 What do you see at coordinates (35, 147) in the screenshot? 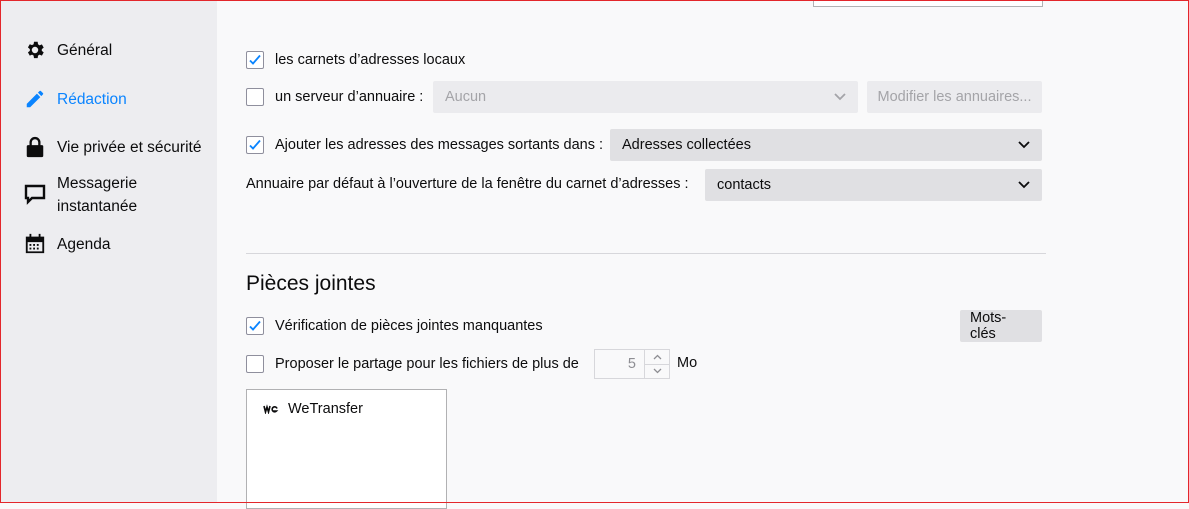
I see `lock-icon` at bounding box center [35, 147].